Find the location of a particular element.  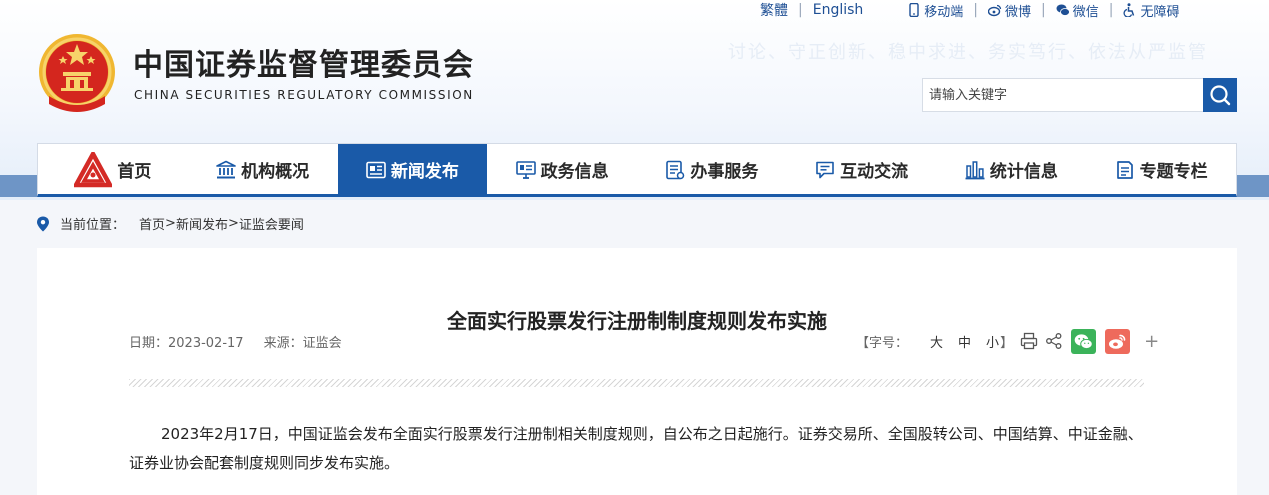

nav-item-gov-info: 政务信息 is located at coordinates (562, 169).